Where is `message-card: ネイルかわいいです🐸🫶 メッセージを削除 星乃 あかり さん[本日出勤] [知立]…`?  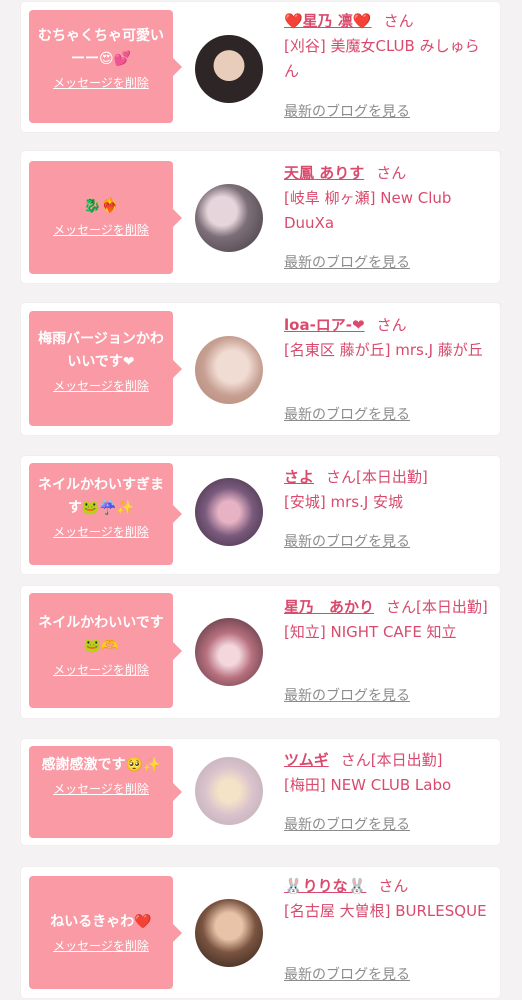
message-card: ネイルかわいいです🐸🫶 メッセージを削除 星乃 あかり さん[本日出勤] [知立]… is located at coordinates (260, 652).